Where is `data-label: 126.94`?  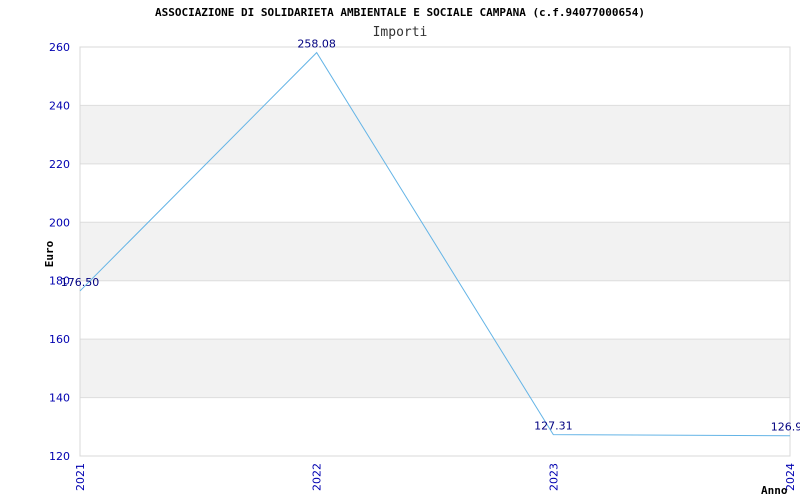
data-label: 126.94 is located at coordinates (785, 427).